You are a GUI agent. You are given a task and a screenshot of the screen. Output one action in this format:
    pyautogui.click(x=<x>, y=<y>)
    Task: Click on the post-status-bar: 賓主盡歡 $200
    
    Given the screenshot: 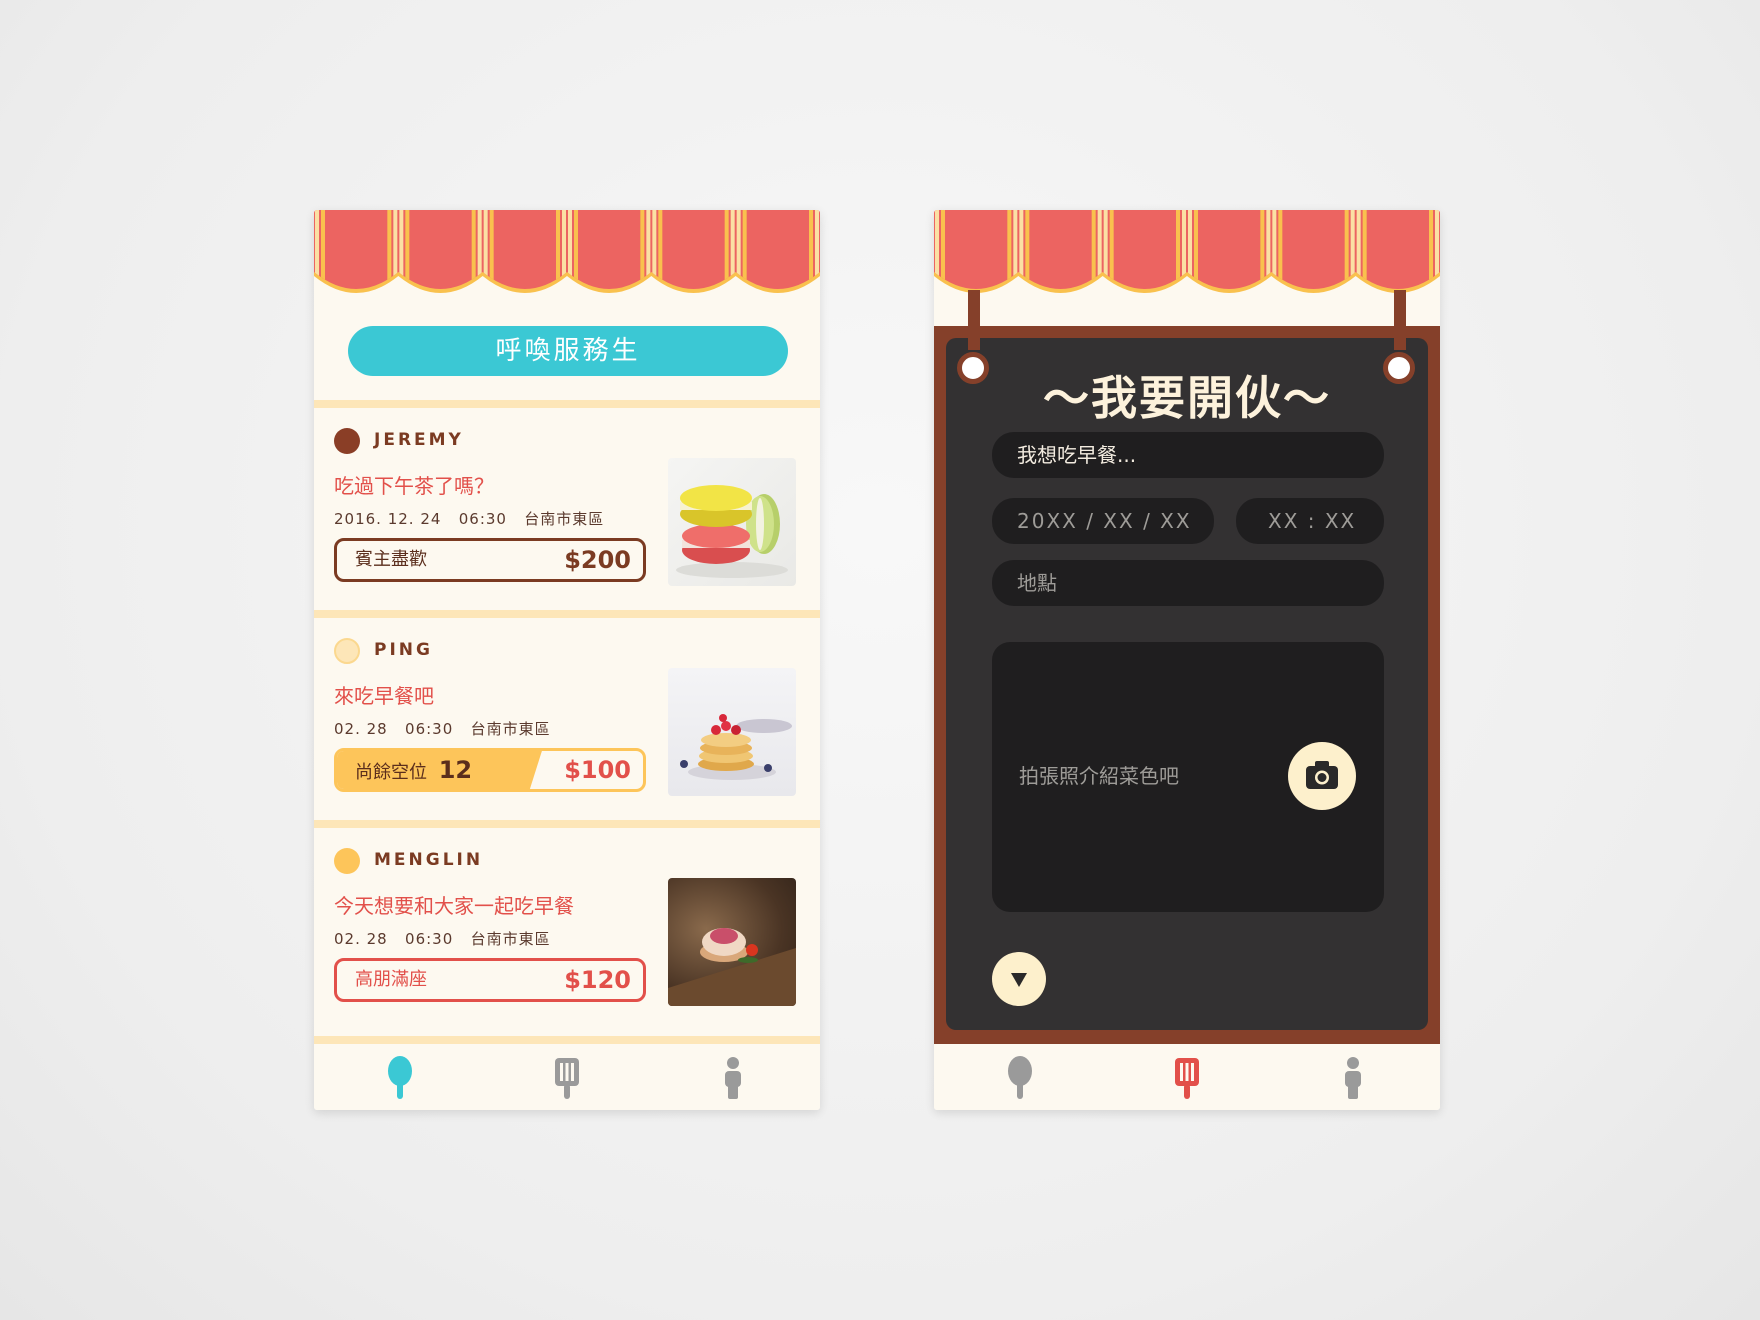 What is the action you would take?
    pyautogui.click(x=490, y=560)
    